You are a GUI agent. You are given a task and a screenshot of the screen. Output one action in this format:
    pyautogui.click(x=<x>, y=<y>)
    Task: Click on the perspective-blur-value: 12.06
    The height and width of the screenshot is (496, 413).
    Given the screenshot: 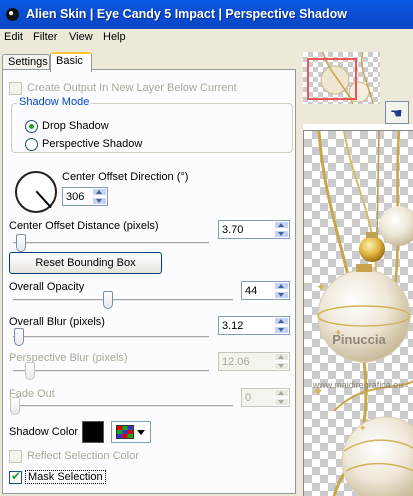 What is the action you would take?
    pyautogui.click(x=236, y=362)
    